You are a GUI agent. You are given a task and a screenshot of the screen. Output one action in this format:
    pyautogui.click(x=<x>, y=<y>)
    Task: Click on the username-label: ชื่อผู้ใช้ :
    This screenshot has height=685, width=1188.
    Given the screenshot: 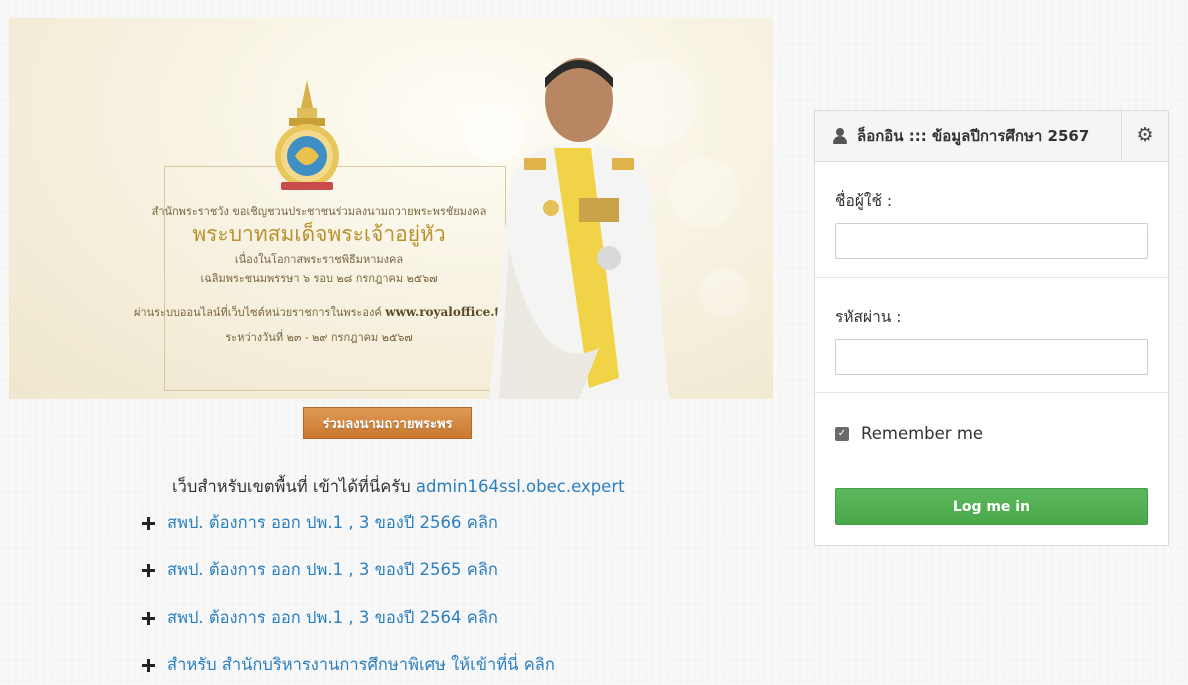 What is the action you would take?
    pyautogui.click(x=864, y=201)
    